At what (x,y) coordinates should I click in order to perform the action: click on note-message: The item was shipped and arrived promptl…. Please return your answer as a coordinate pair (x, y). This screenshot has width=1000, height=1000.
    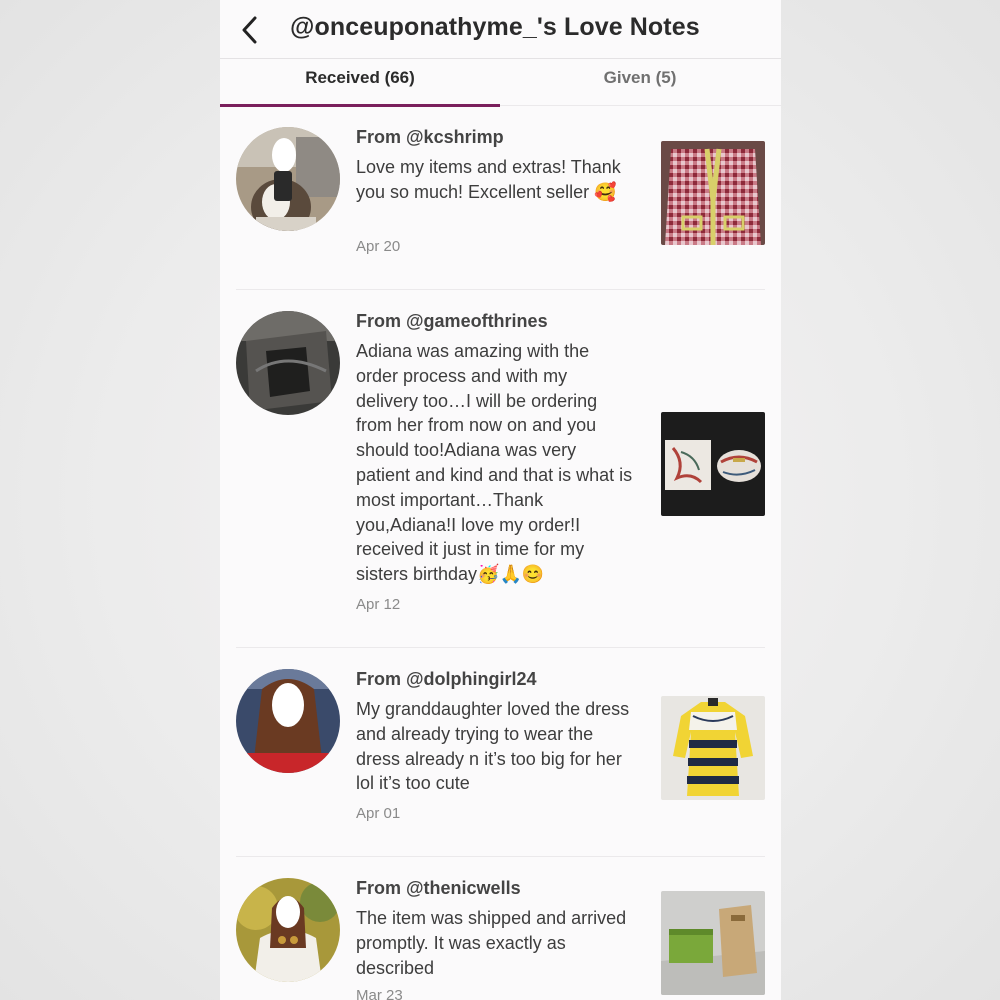
    Looking at the image, I should click on (491, 943).